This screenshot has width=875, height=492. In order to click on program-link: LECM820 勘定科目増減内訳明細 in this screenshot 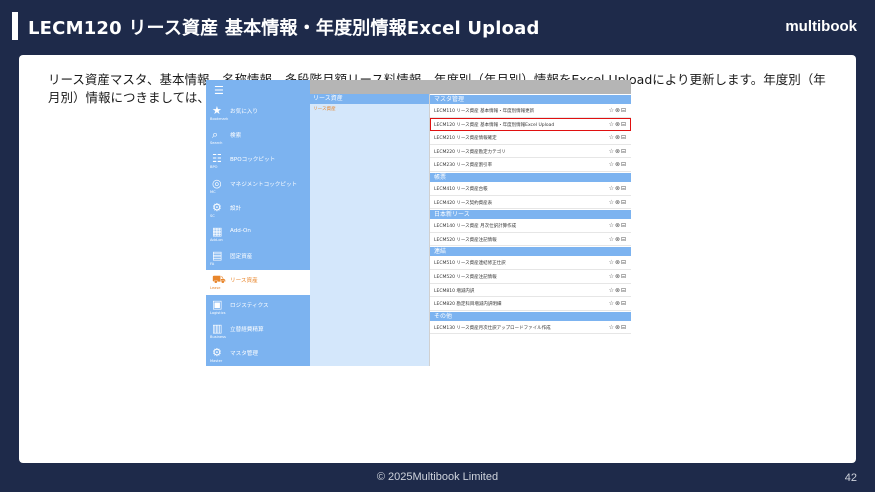, I will do `click(467, 304)`.